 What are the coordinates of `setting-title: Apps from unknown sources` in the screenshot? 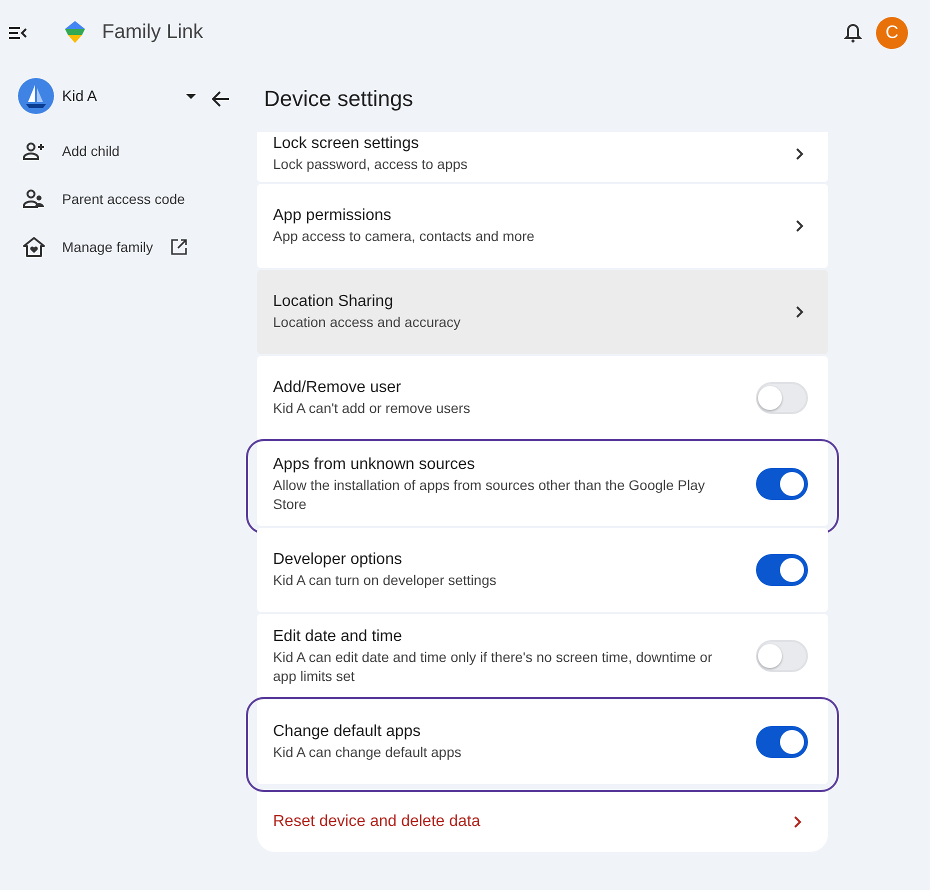 It's located at (374, 464).